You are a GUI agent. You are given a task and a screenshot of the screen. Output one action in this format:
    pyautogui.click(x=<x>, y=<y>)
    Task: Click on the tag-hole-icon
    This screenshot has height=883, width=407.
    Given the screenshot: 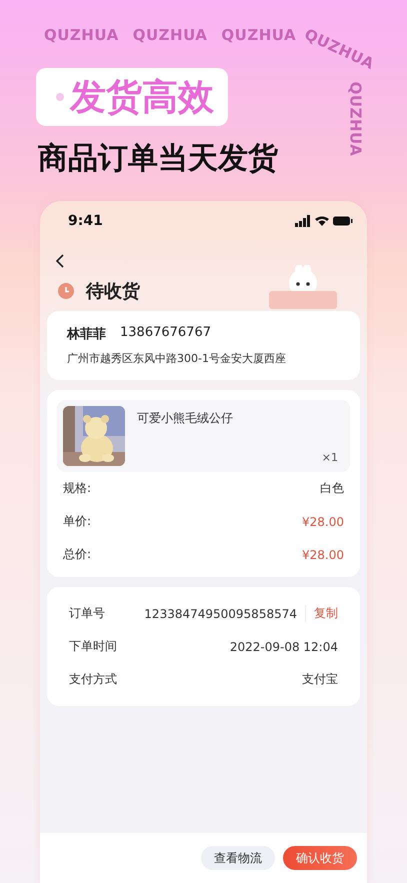 What is the action you would take?
    pyautogui.click(x=60, y=97)
    